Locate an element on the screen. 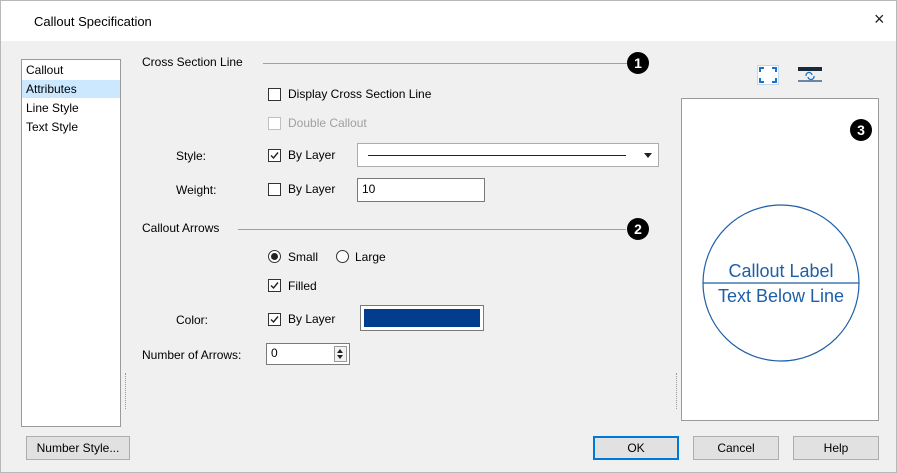 Image resolution: width=897 pixels, height=473 pixels. sidebar-item-text-style: Text Style is located at coordinates (71, 127).